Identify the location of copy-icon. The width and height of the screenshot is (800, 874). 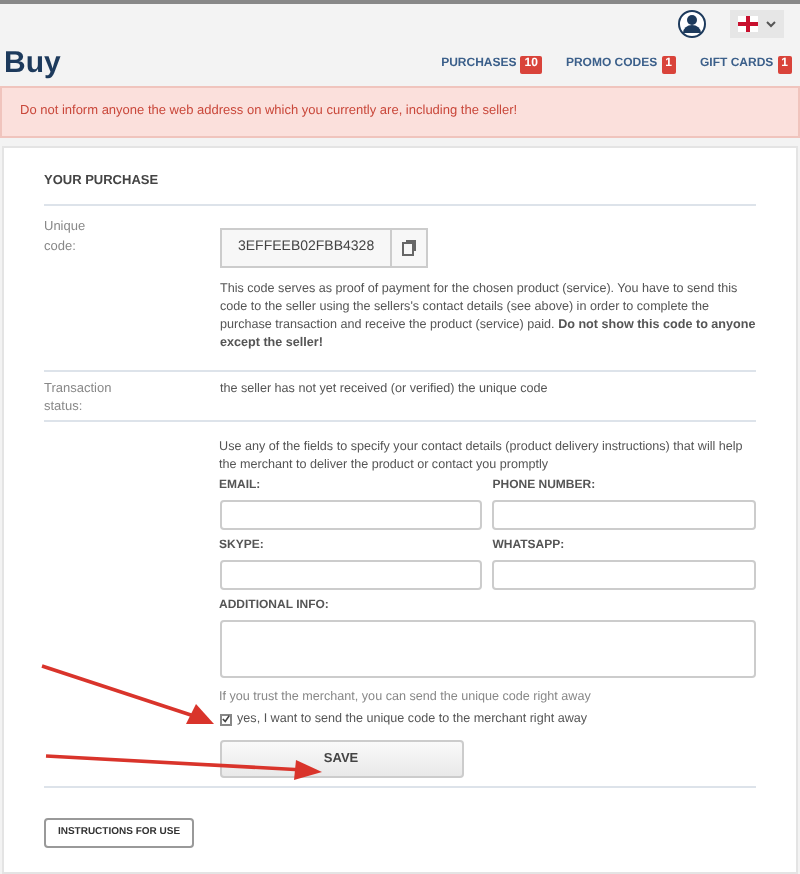
(409, 248).